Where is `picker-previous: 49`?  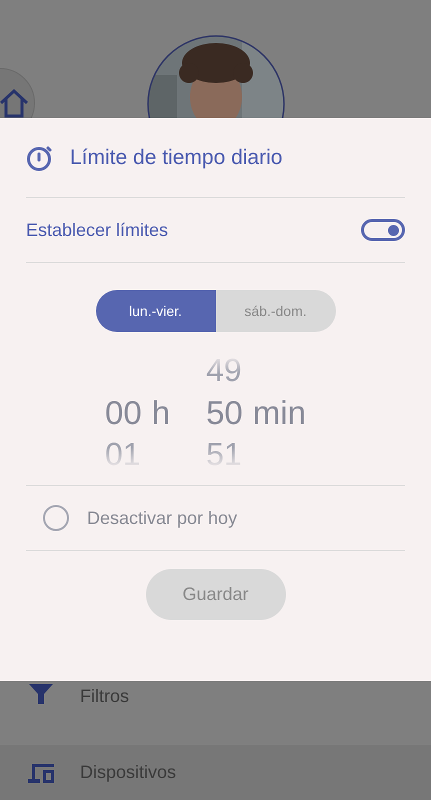
picker-previous: 49 is located at coordinates (224, 370).